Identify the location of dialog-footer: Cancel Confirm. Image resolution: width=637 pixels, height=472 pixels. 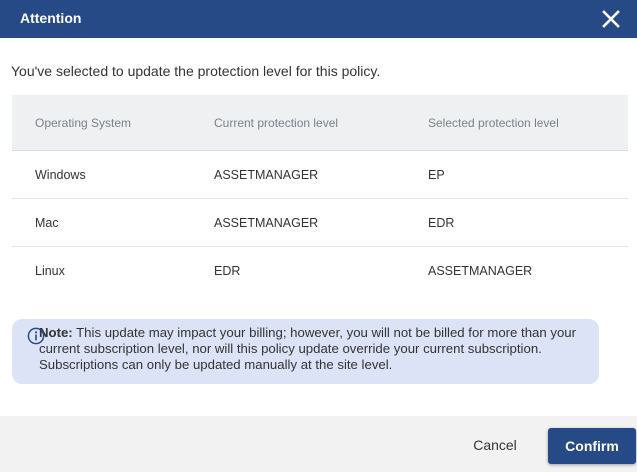
(318, 444).